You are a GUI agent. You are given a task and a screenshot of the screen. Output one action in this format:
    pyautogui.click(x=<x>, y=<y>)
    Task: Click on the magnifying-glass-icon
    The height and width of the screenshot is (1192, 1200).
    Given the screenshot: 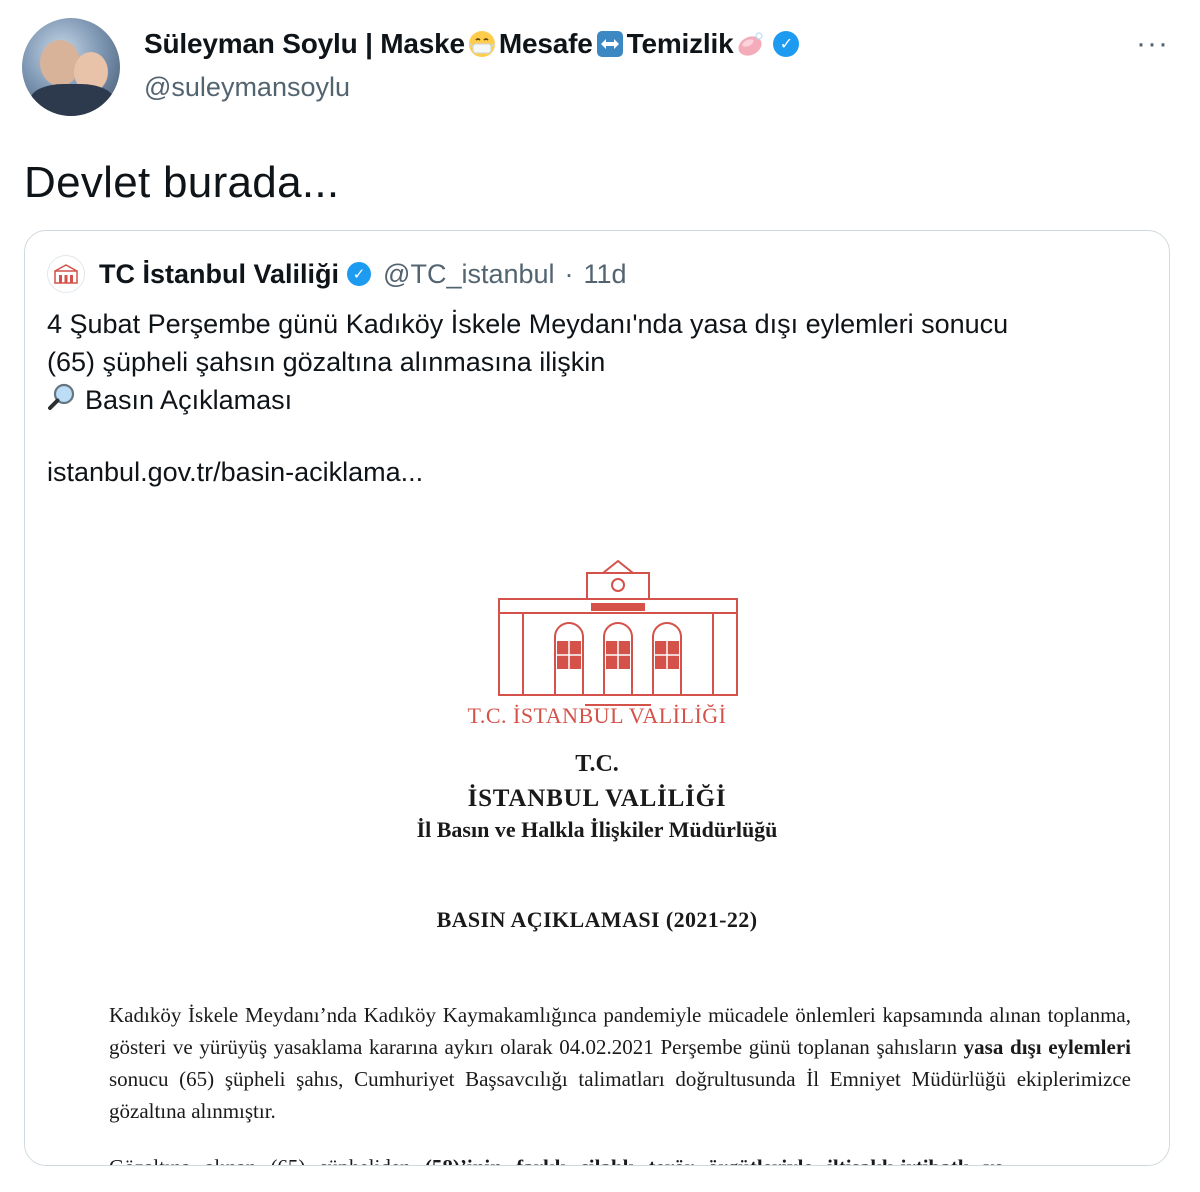 What is the action you would take?
    pyautogui.click(x=62, y=402)
    